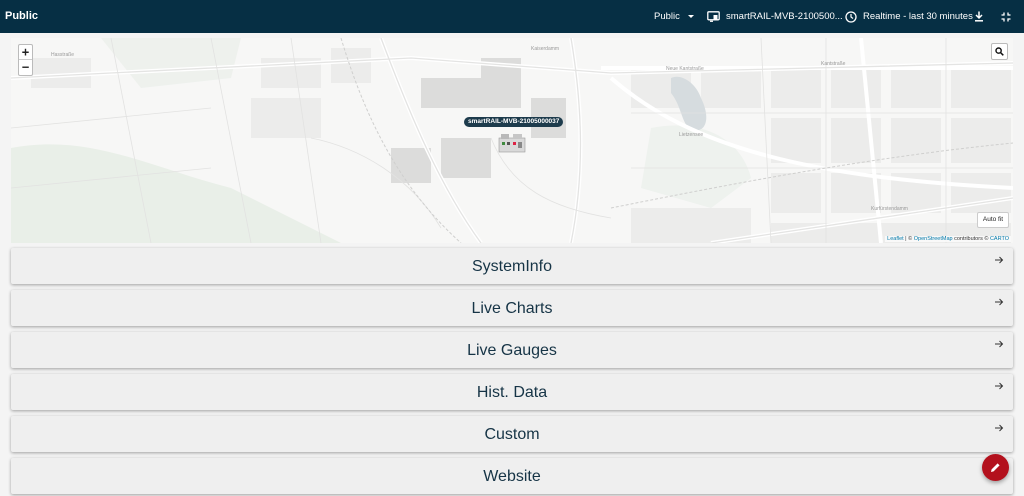 The height and width of the screenshot is (496, 1024). Describe the element at coordinates (993, 220) in the screenshot. I see `auto-fit-button: Auto fit` at that location.